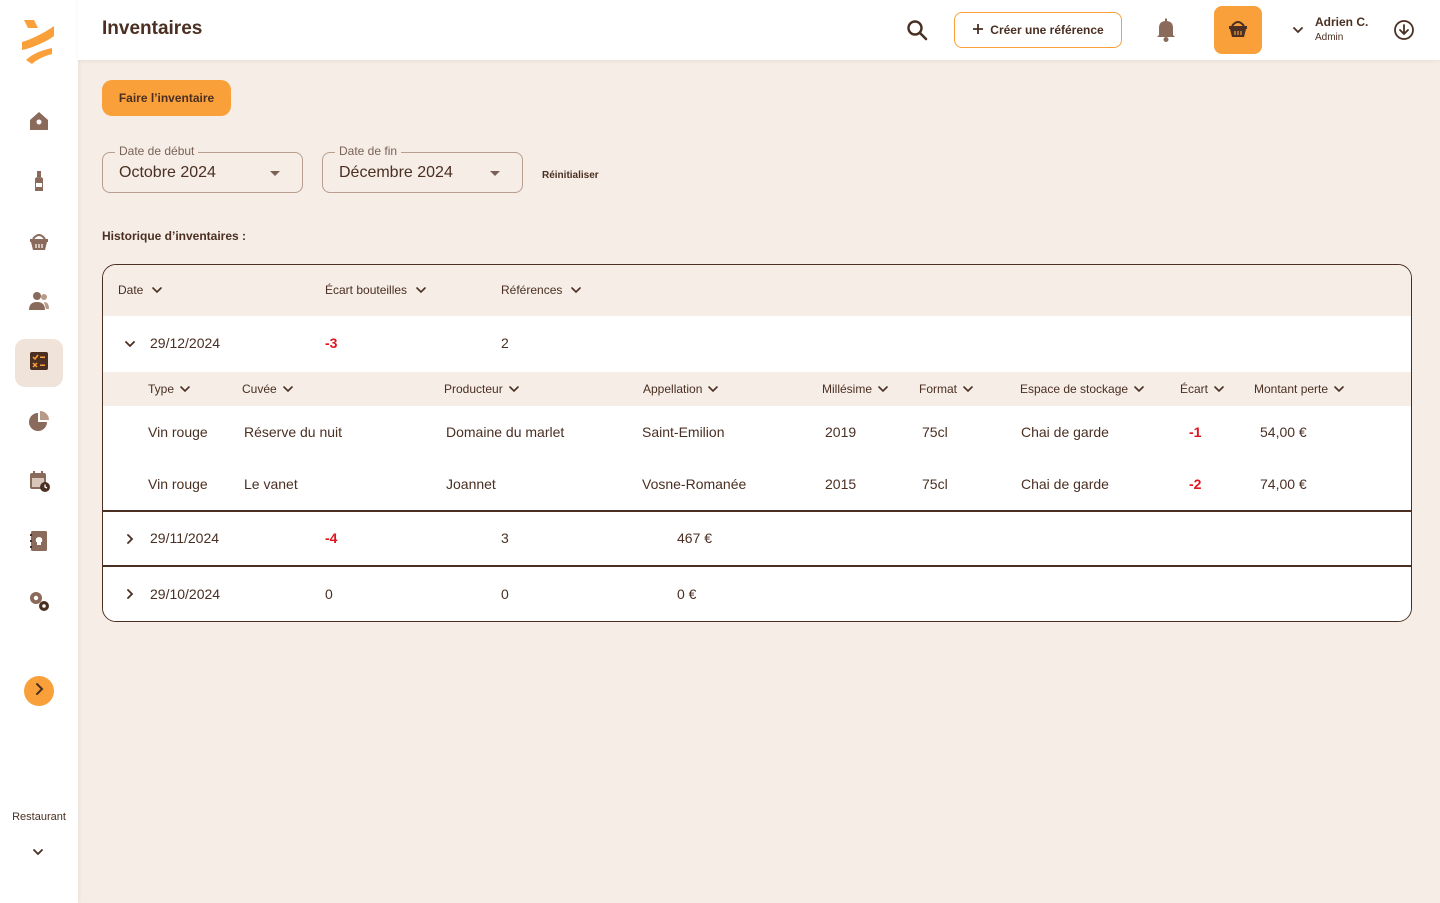  I want to click on detail-appellation: Saint-Emilion, so click(683, 432).